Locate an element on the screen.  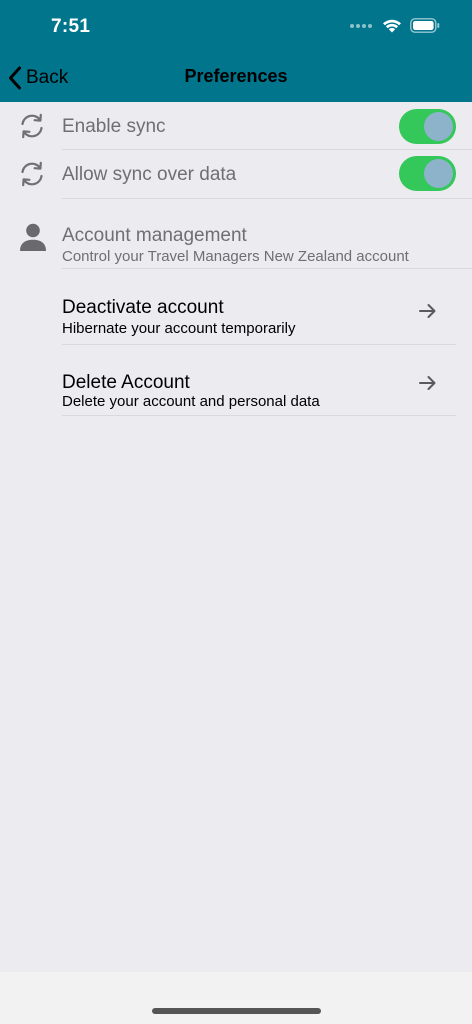
status-time: 7:51 is located at coordinates (71, 26).